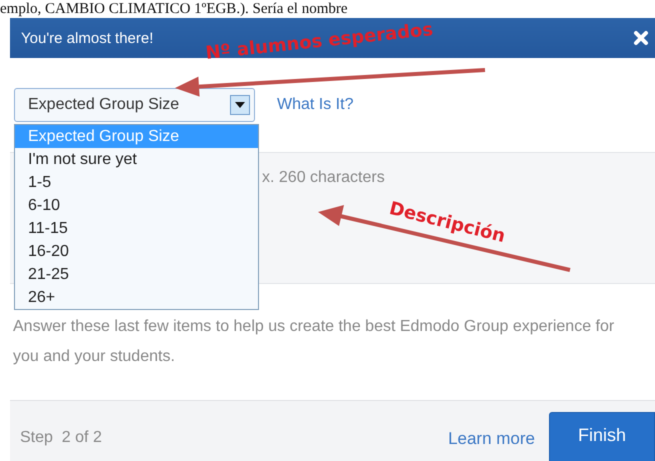 This screenshot has width=655, height=461. I want to click on document-text: emplo, CAMBIO CLIMATICO 1ºEGB.). Sería el nombre, so click(174, 9).